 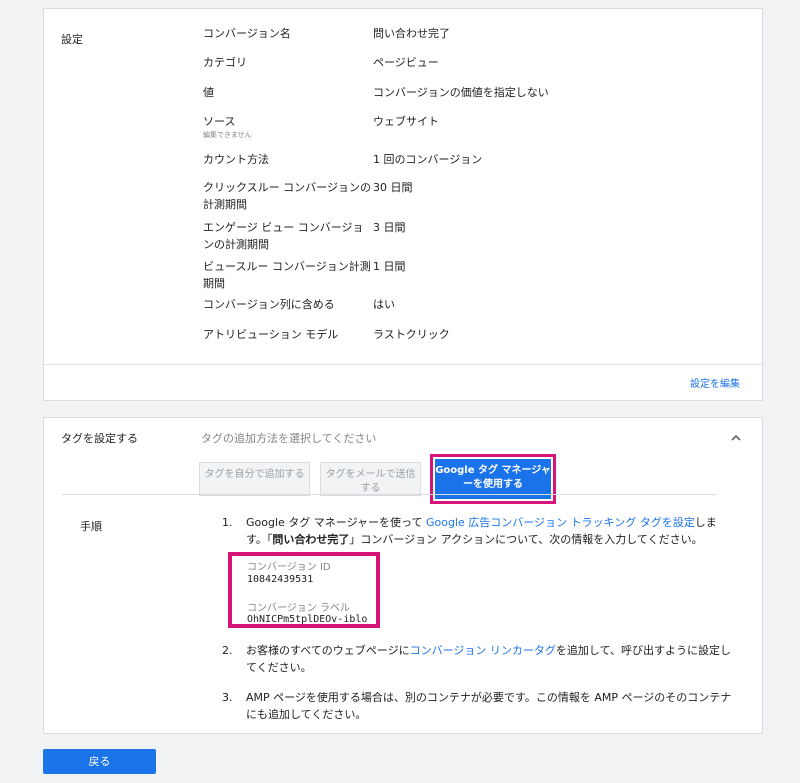 I want to click on row-value-count-method: 1 回のコンバージョン, so click(x=428, y=159).